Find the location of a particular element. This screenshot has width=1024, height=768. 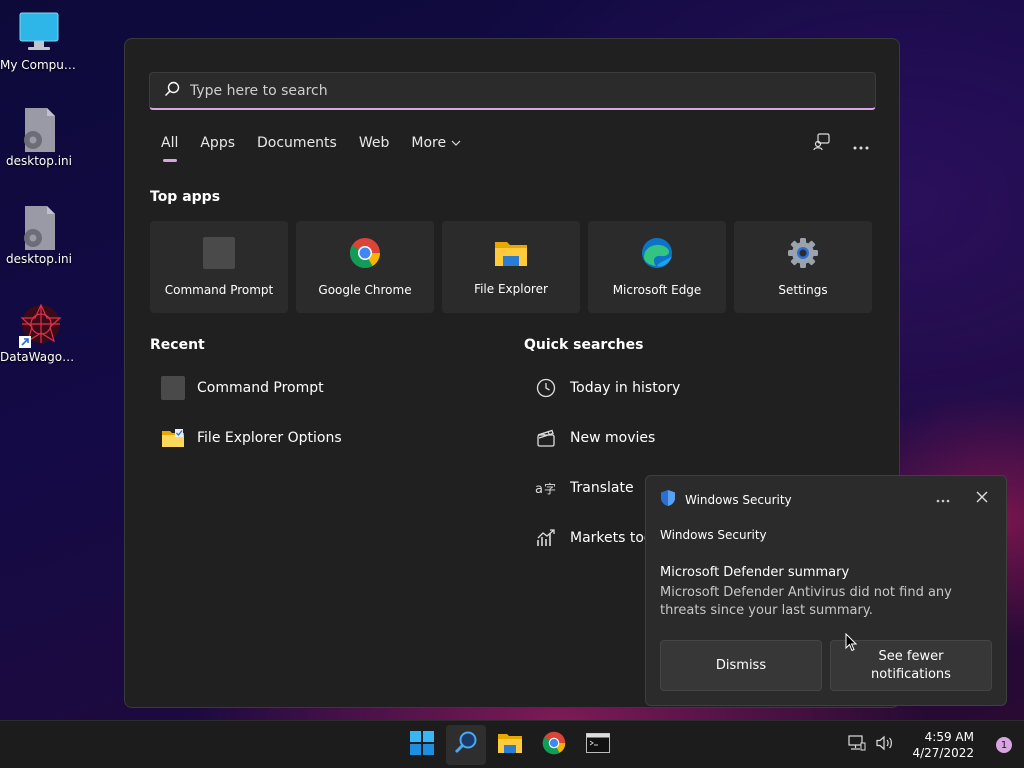

search-box is located at coordinates (512, 91).